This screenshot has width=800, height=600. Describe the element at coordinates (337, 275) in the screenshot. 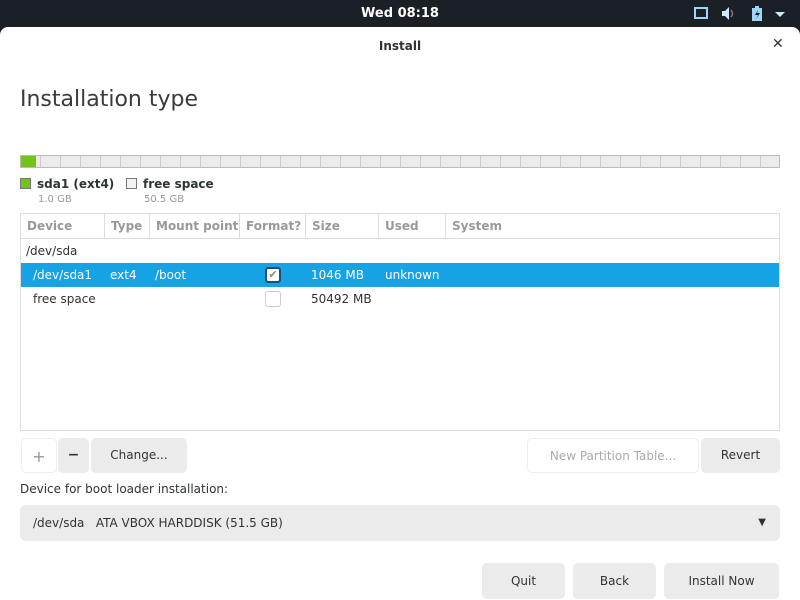

I see `size-cell: 1046 MB` at that location.